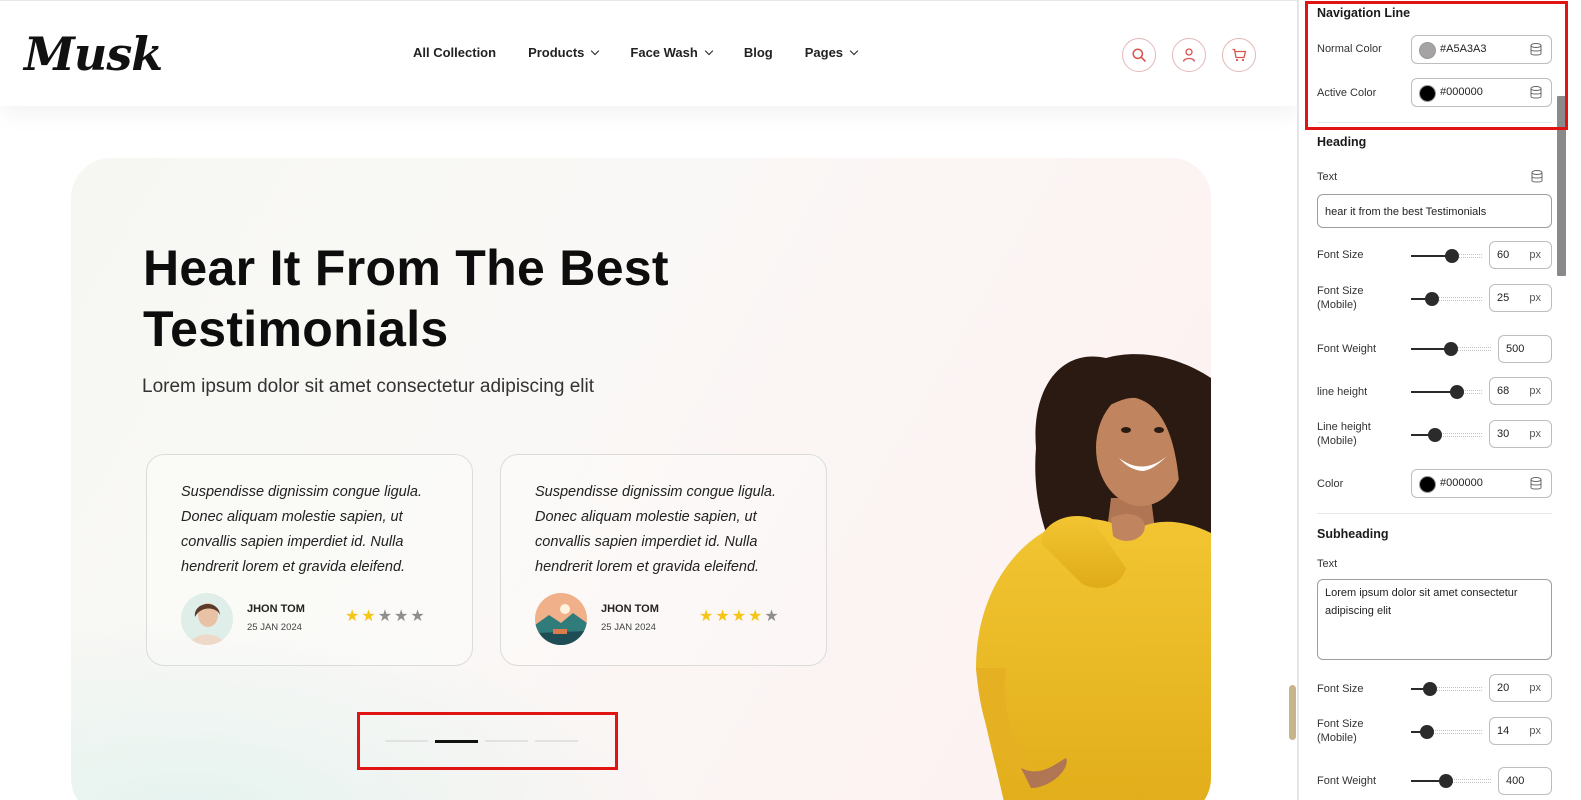 This screenshot has width=1581, height=800. What do you see at coordinates (1520, 391) in the screenshot?
I see `heading-line-height-input: 68 px` at bounding box center [1520, 391].